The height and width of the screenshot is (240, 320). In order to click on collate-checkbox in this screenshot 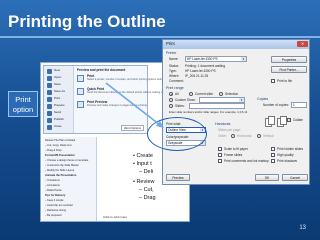, I will do `click(289, 119)`.